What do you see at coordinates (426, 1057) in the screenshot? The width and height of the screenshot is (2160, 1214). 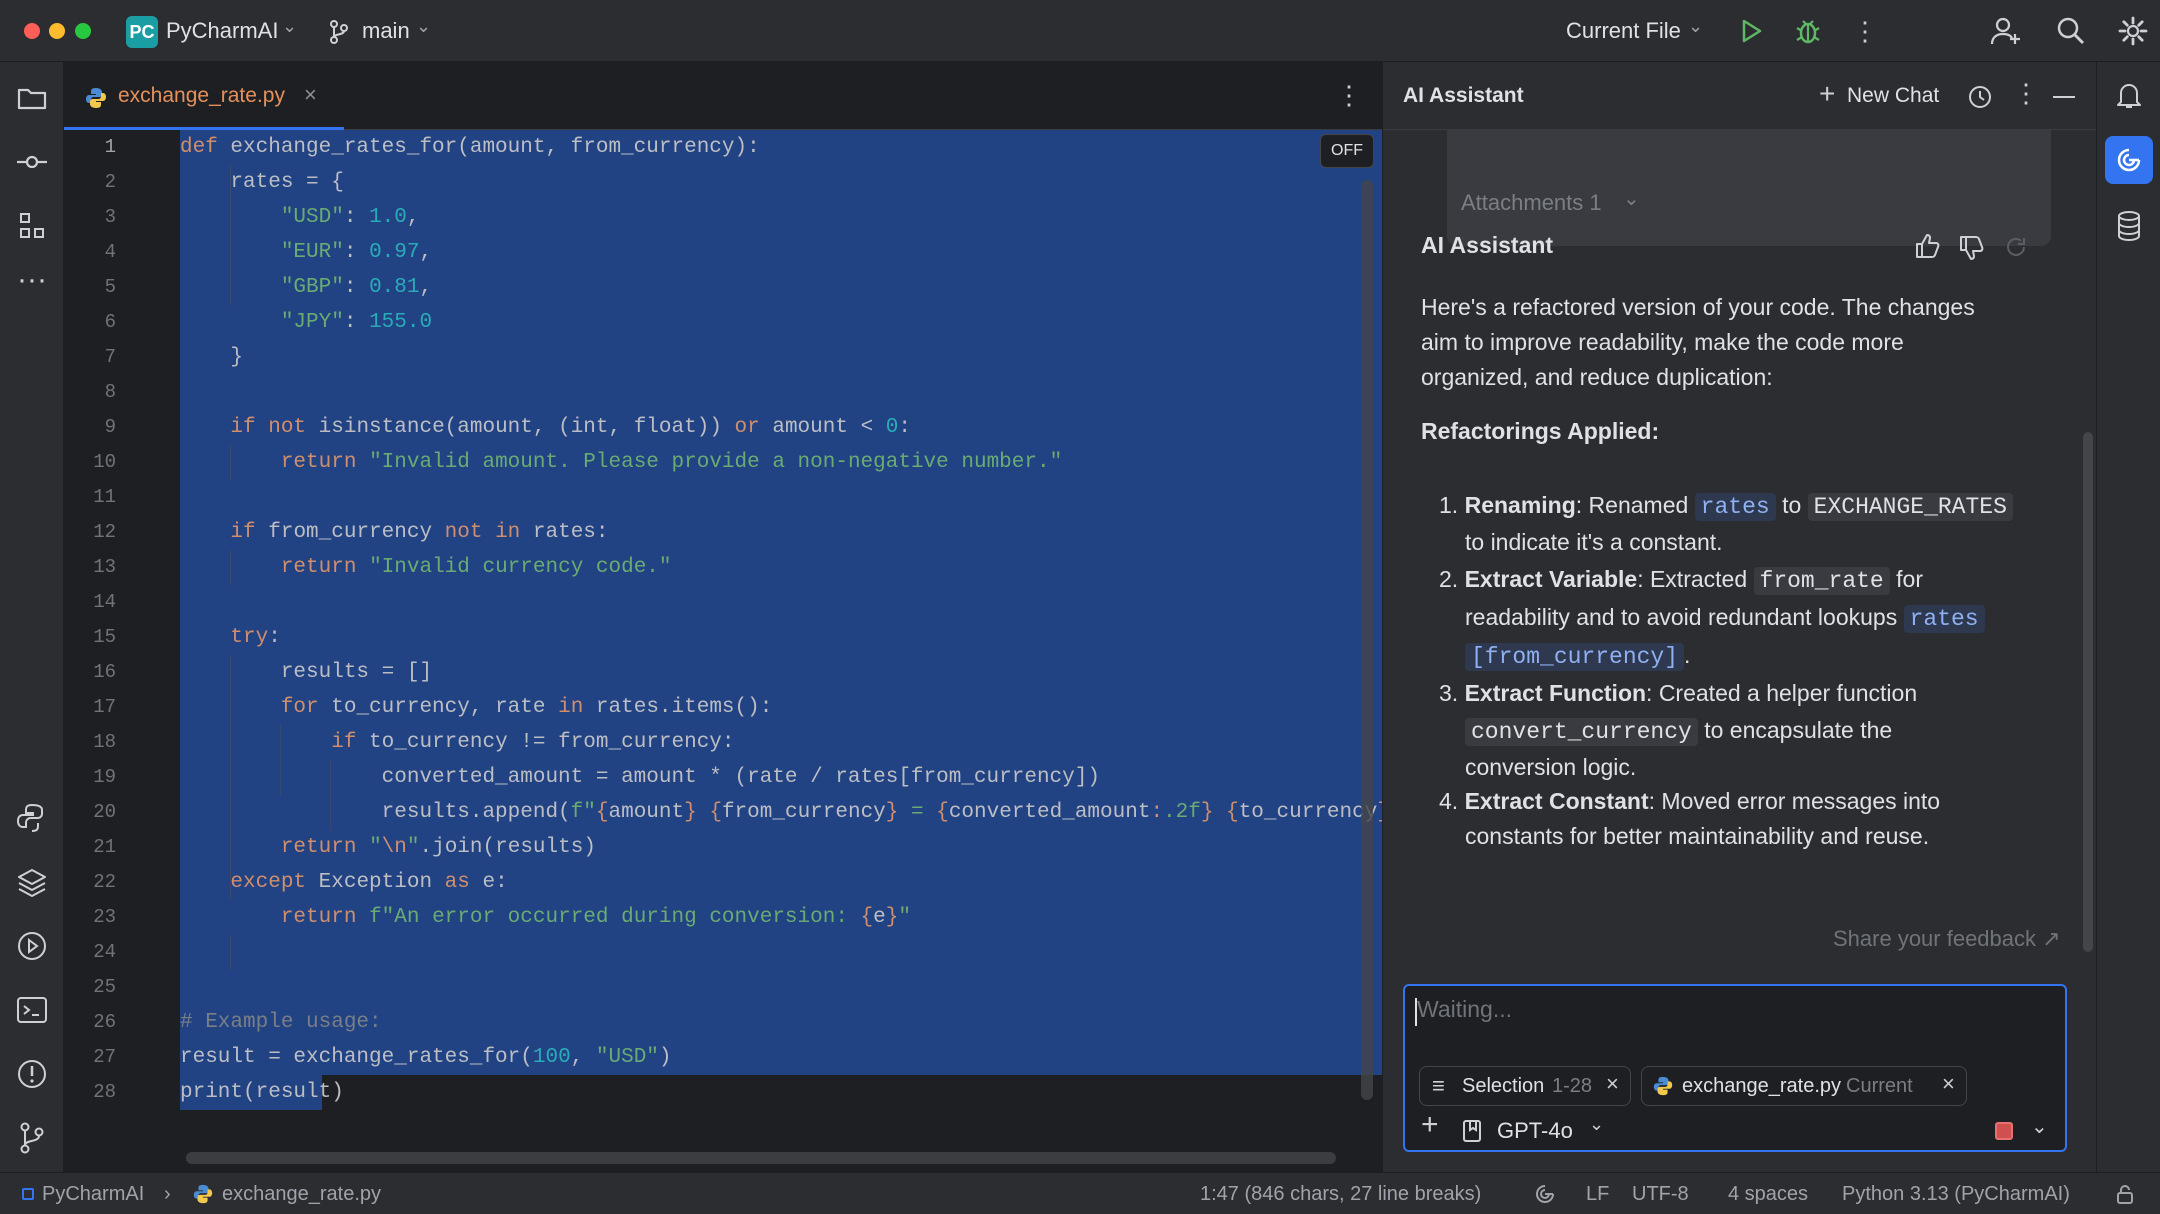 I see `code-line: result = exchange_rates_for(100, "USD")` at bounding box center [426, 1057].